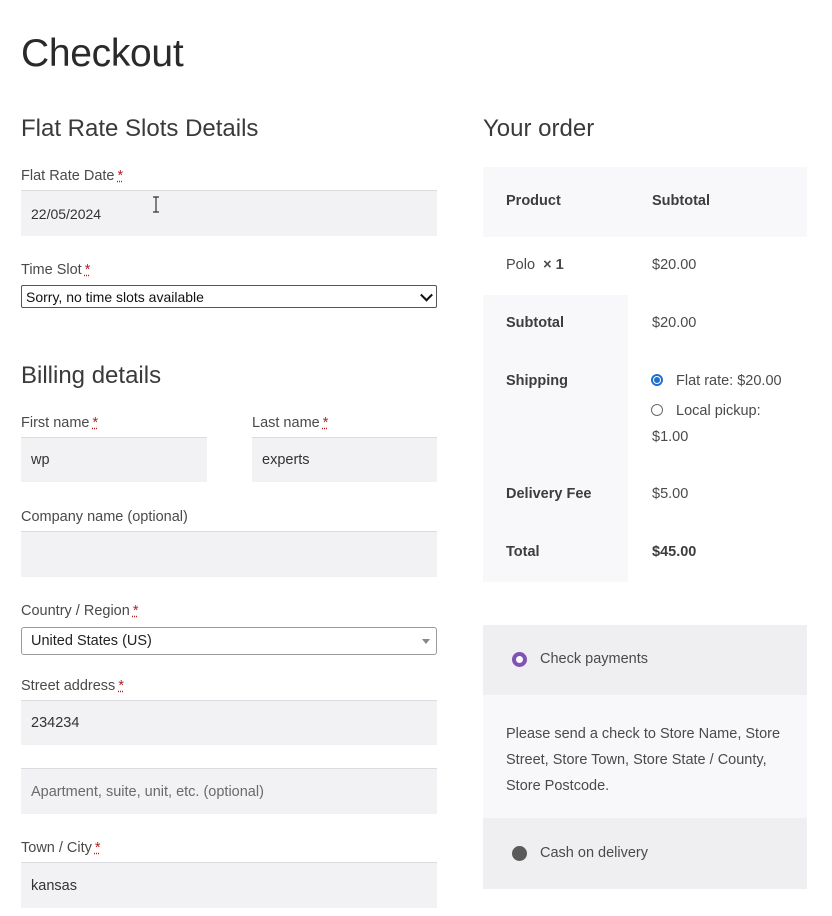 The width and height of the screenshot is (832, 916). I want to click on fee-label: Delivery Fee, so click(549, 494).